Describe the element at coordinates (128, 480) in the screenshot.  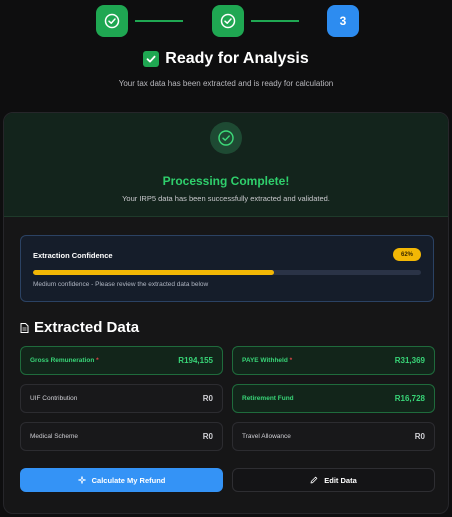
I see `calculate-refund-label: Calculate My Refund` at that location.